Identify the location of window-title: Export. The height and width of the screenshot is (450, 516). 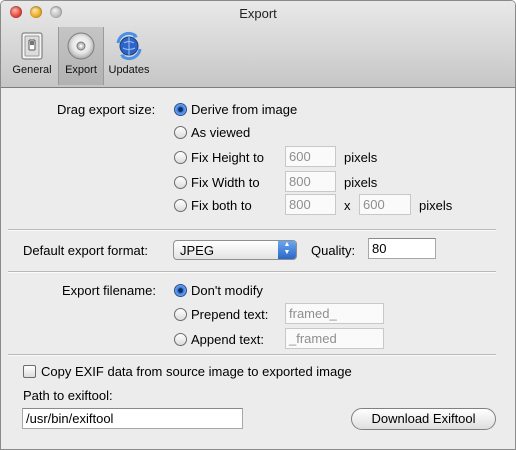
(258, 13).